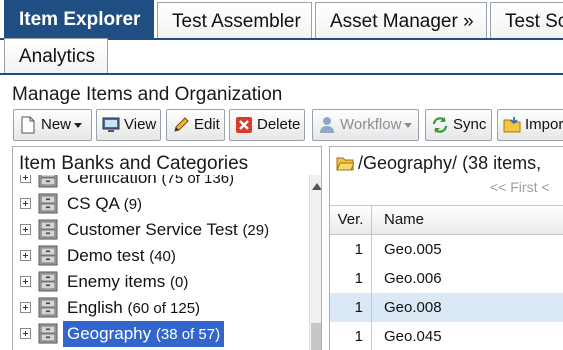  What do you see at coordinates (28, 125) in the screenshot?
I see `new-document-icon` at bounding box center [28, 125].